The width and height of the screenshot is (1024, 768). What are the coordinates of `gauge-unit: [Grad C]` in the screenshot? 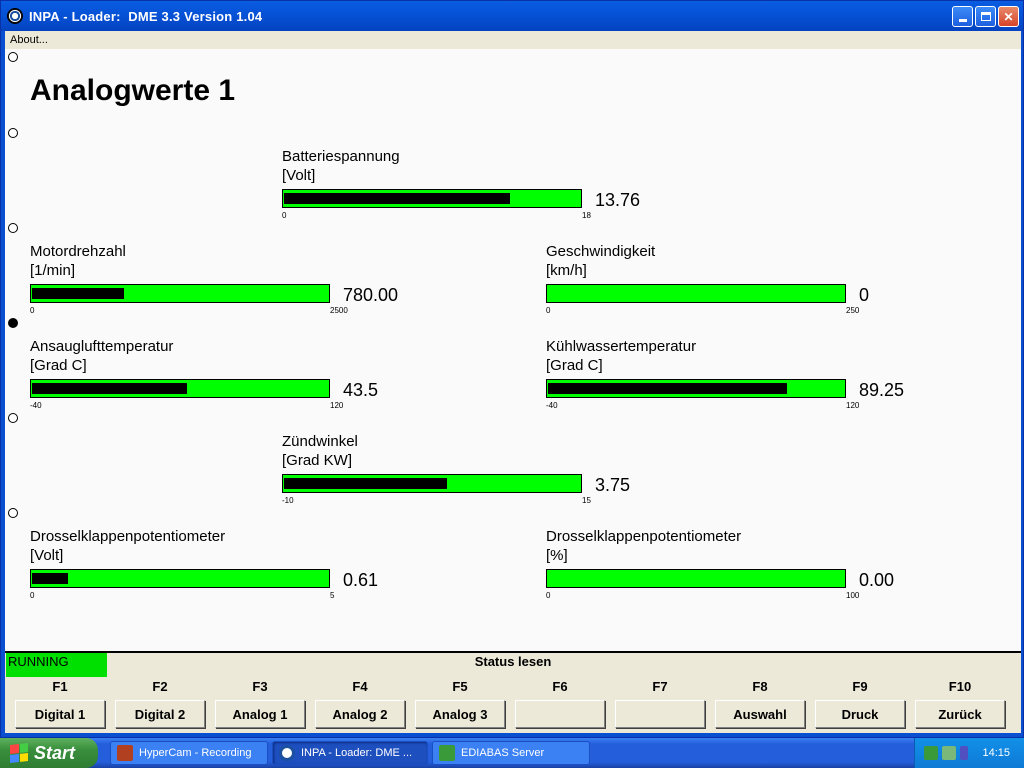 It's located at (574, 365).